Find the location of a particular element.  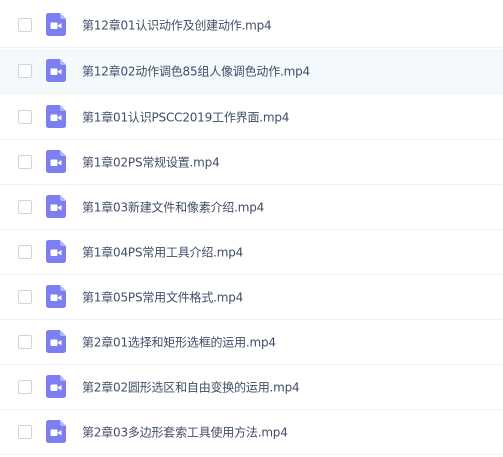

file-row: 第1章01认识PSCC2019工作界面.mp4 is located at coordinates (251, 117).